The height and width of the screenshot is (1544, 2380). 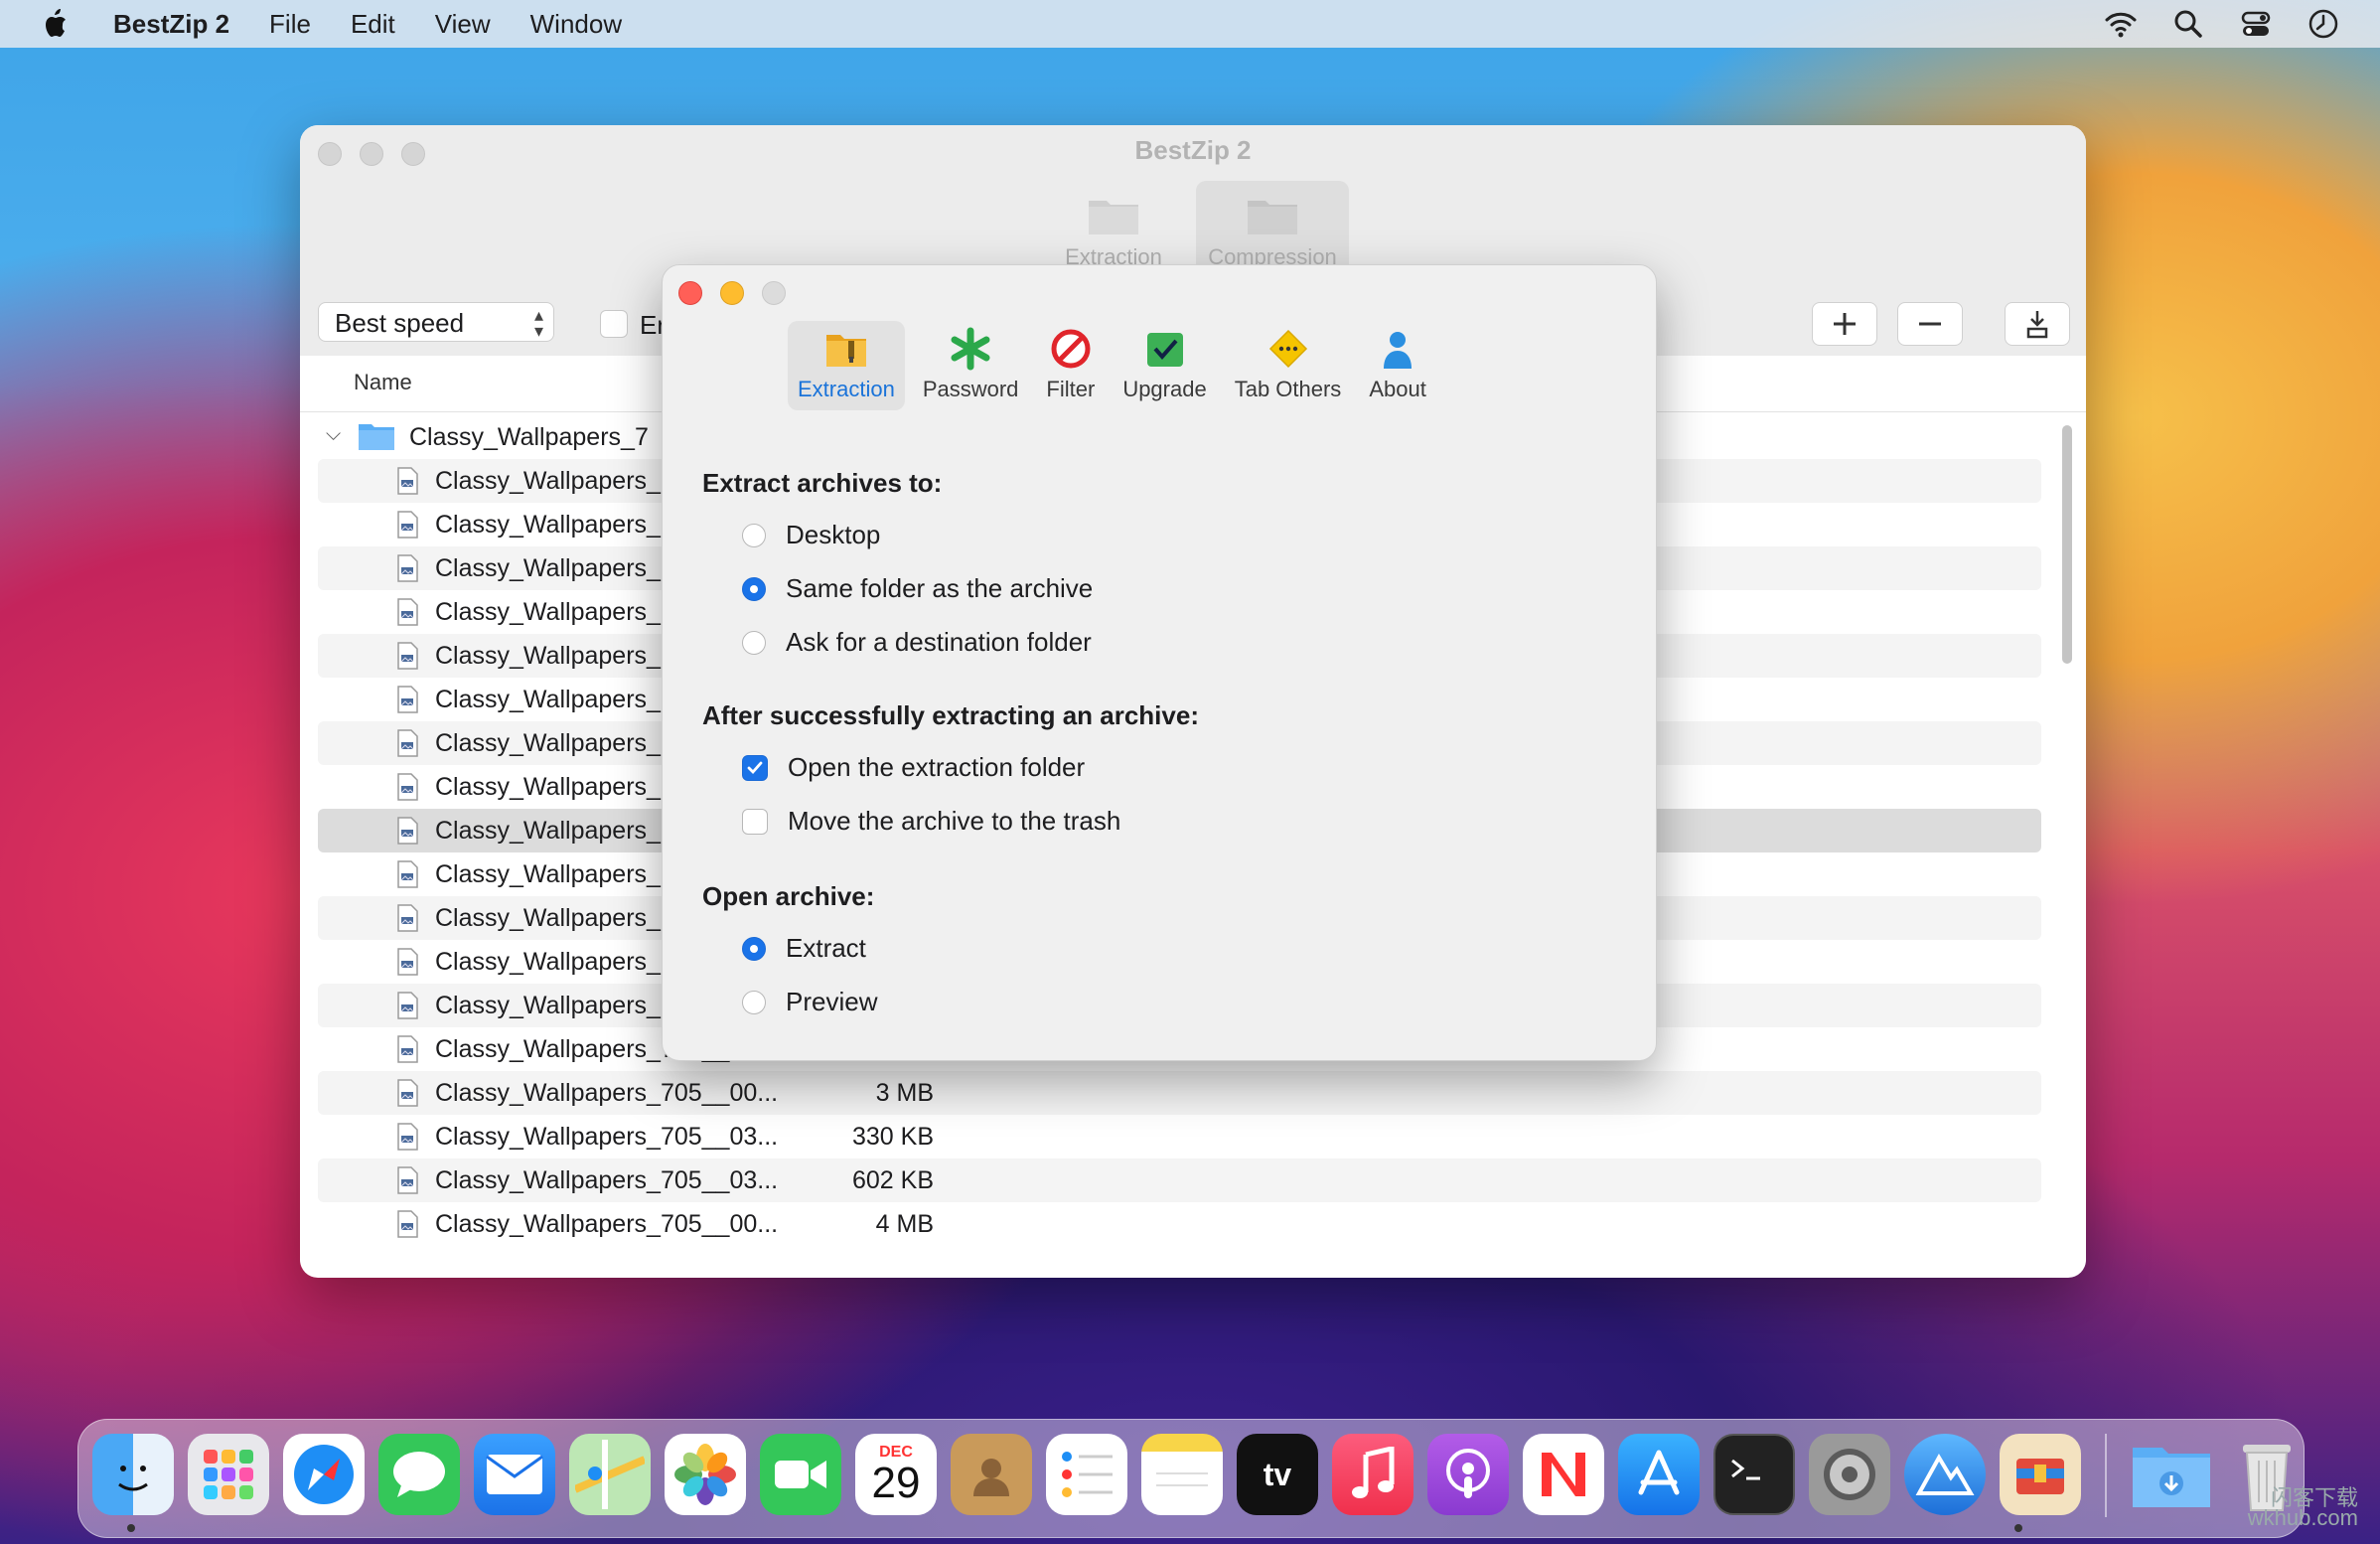 I want to click on wifi-icon, so click(x=2121, y=24).